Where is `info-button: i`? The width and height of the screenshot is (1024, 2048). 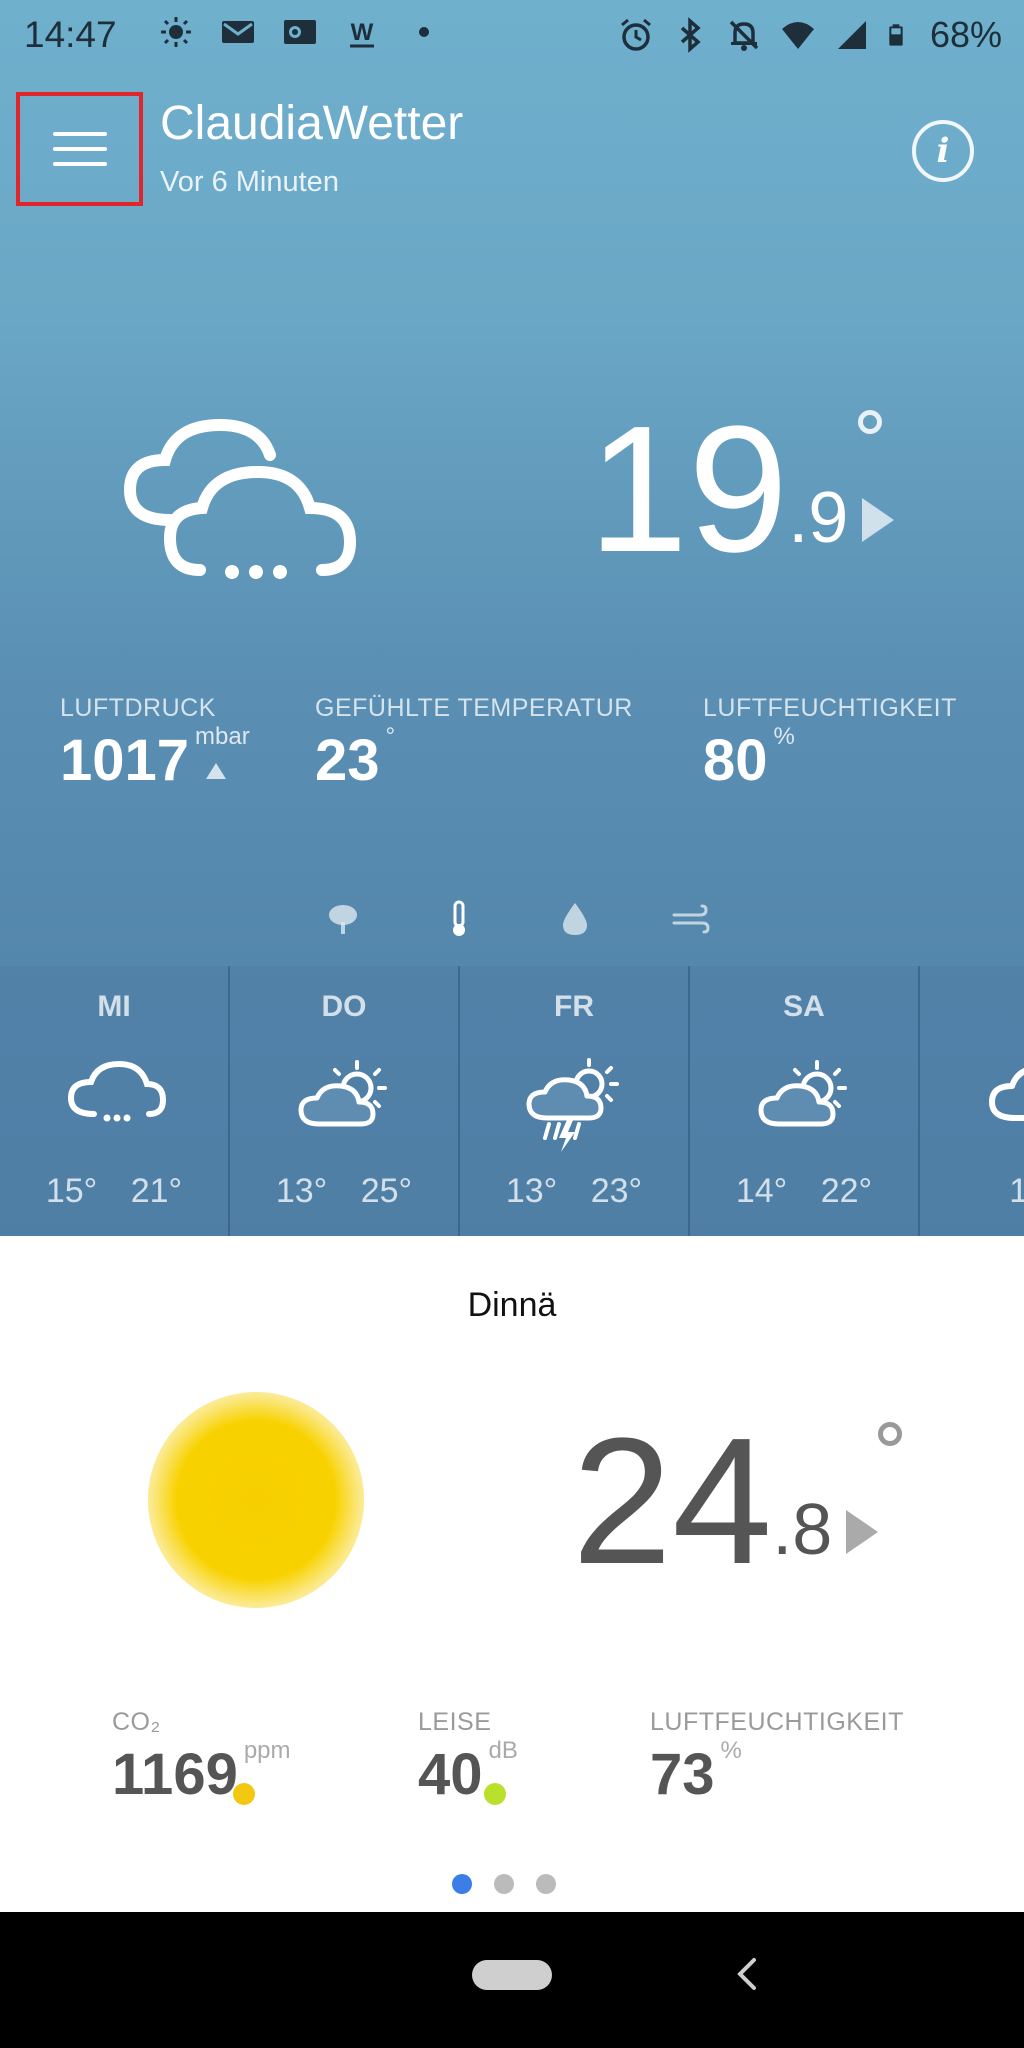
info-button: i is located at coordinates (943, 151).